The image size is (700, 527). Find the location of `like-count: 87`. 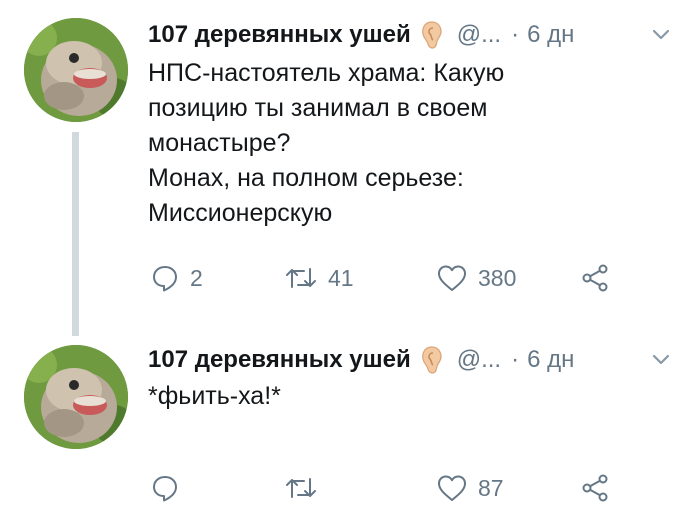

like-count: 87 is located at coordinates (491, 487).